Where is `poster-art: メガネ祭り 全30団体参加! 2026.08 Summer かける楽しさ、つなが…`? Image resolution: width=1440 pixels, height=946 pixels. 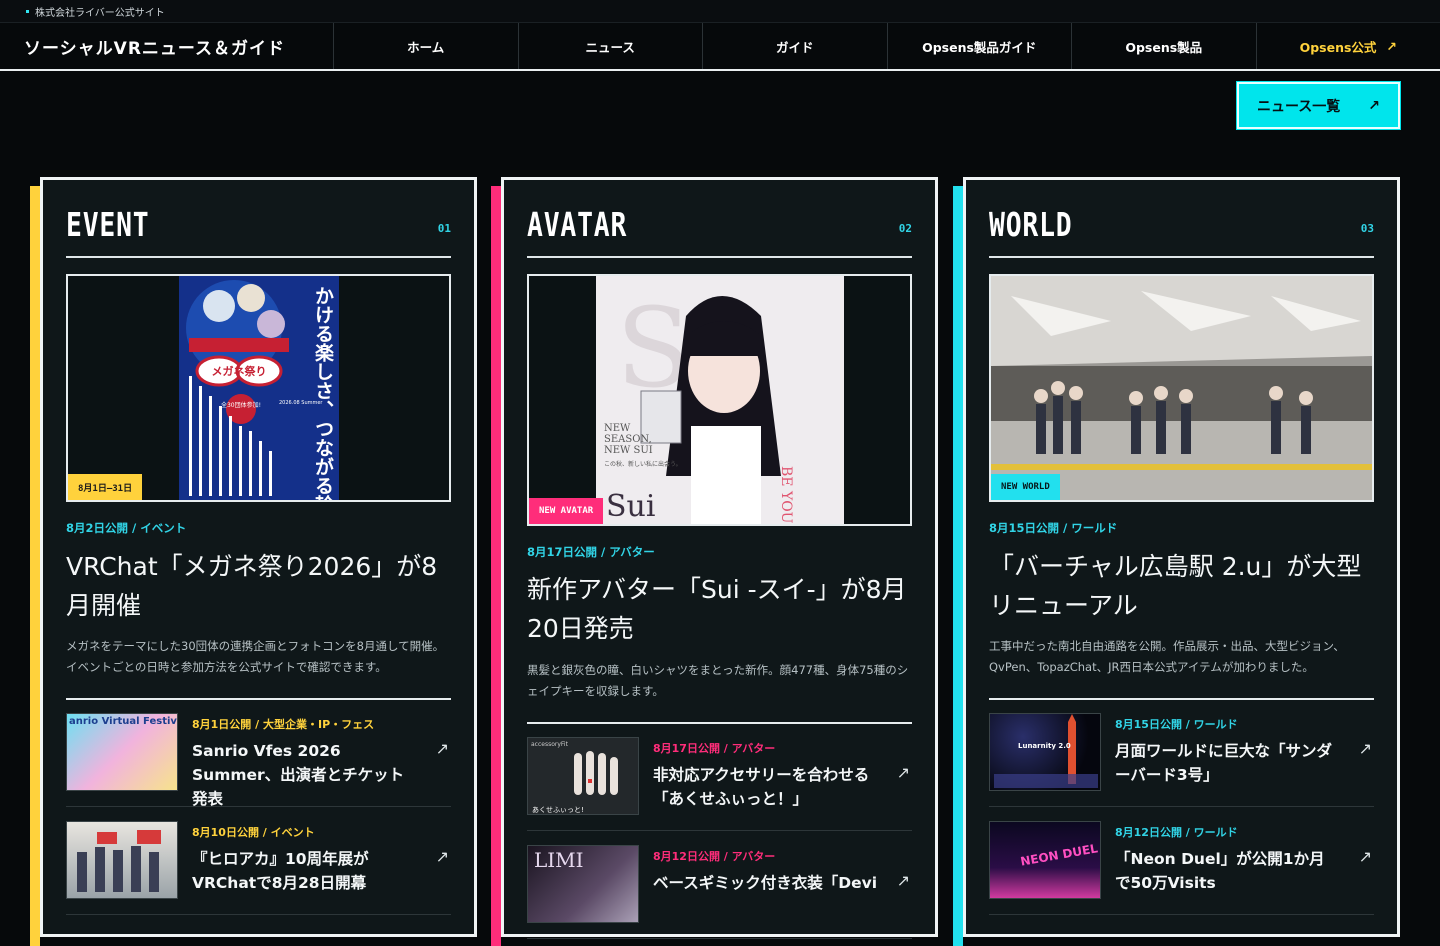 poster-art: メガネ祭り 全30団体参加! 2026.08 Summer かける楽しさ、つなが… is located at coordinates (259, 389).